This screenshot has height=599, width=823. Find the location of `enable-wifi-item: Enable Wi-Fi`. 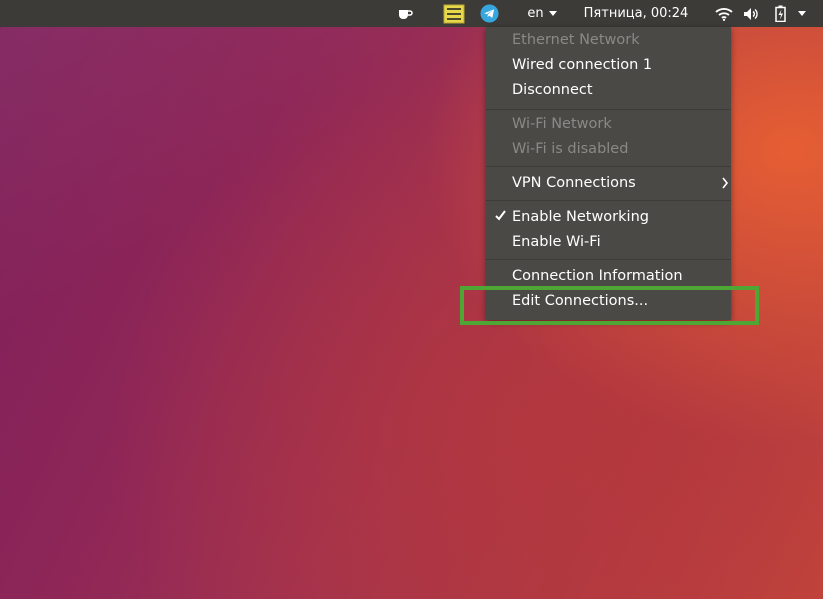

enable-wifi-item: Enable Wi-Fi is located at coordinates (556, 242).